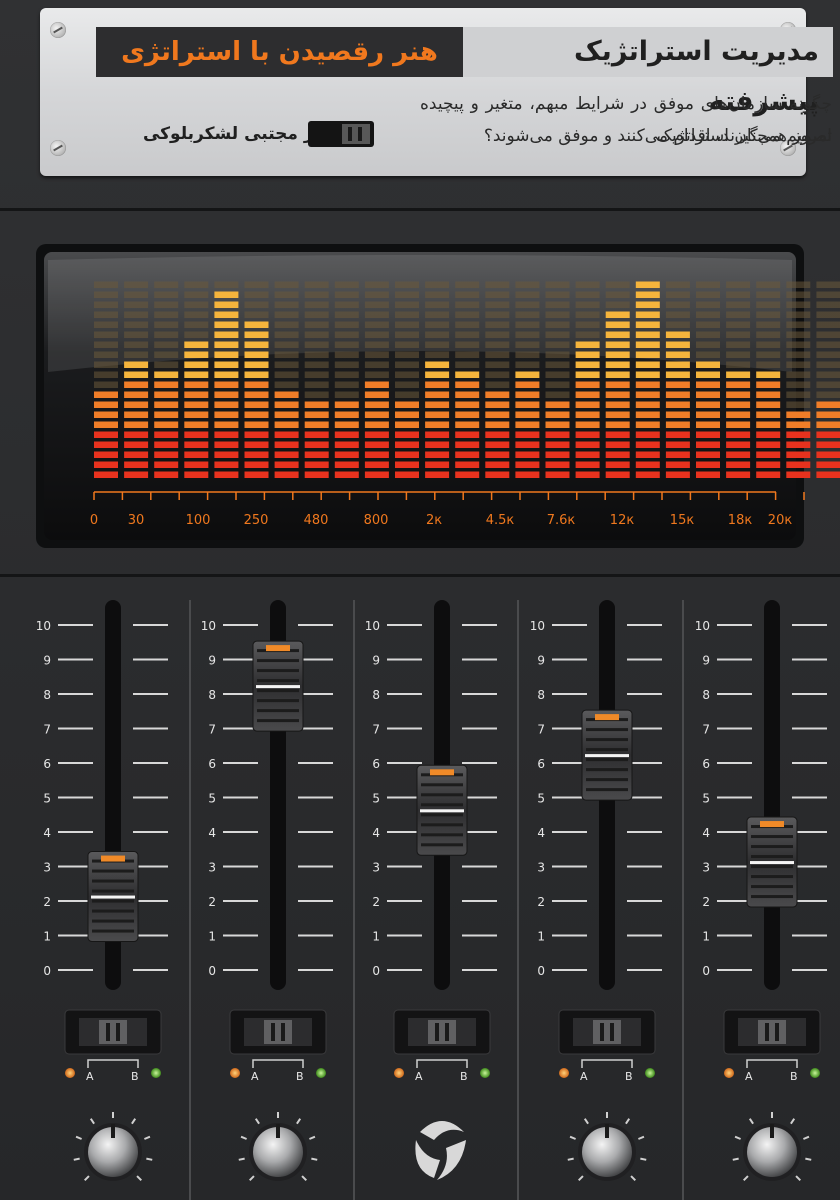 This screenshot has width=840, height=1200. I want to click on eq-freq-label: 15к, so click(682, 520).